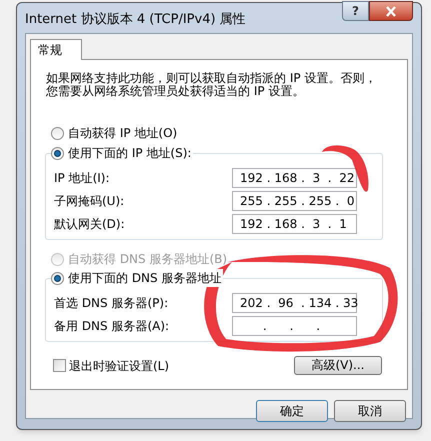 This screenshot has width=431, height=441. What do you see at coordinates (211, 85) in the screenshot?
I see `description-text: 如果网络支持此功能，则可以获取自动指派的 IP 设置。否则，您需要从网络系统管理员处获得适当的 IP 设置。` at bounding box center [211, 85].